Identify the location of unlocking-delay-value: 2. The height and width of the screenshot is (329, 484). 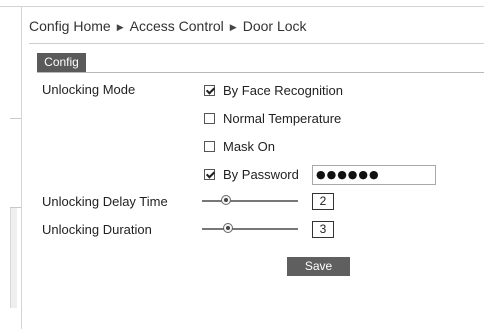
(323, 201).